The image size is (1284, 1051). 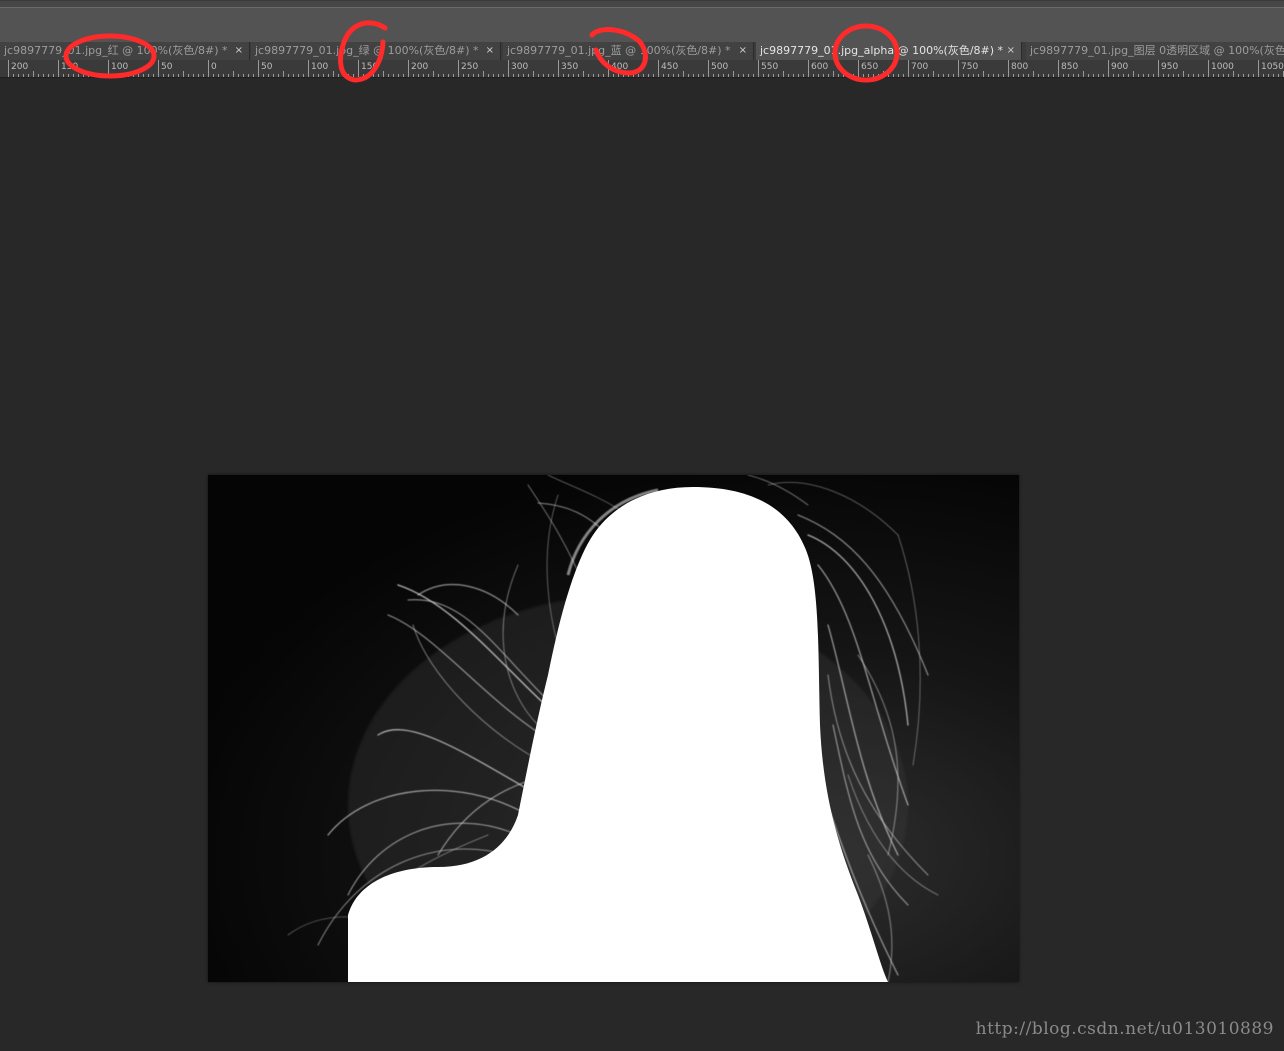 I want to click on ruler-label: 900, so click(x=1120, y=67).